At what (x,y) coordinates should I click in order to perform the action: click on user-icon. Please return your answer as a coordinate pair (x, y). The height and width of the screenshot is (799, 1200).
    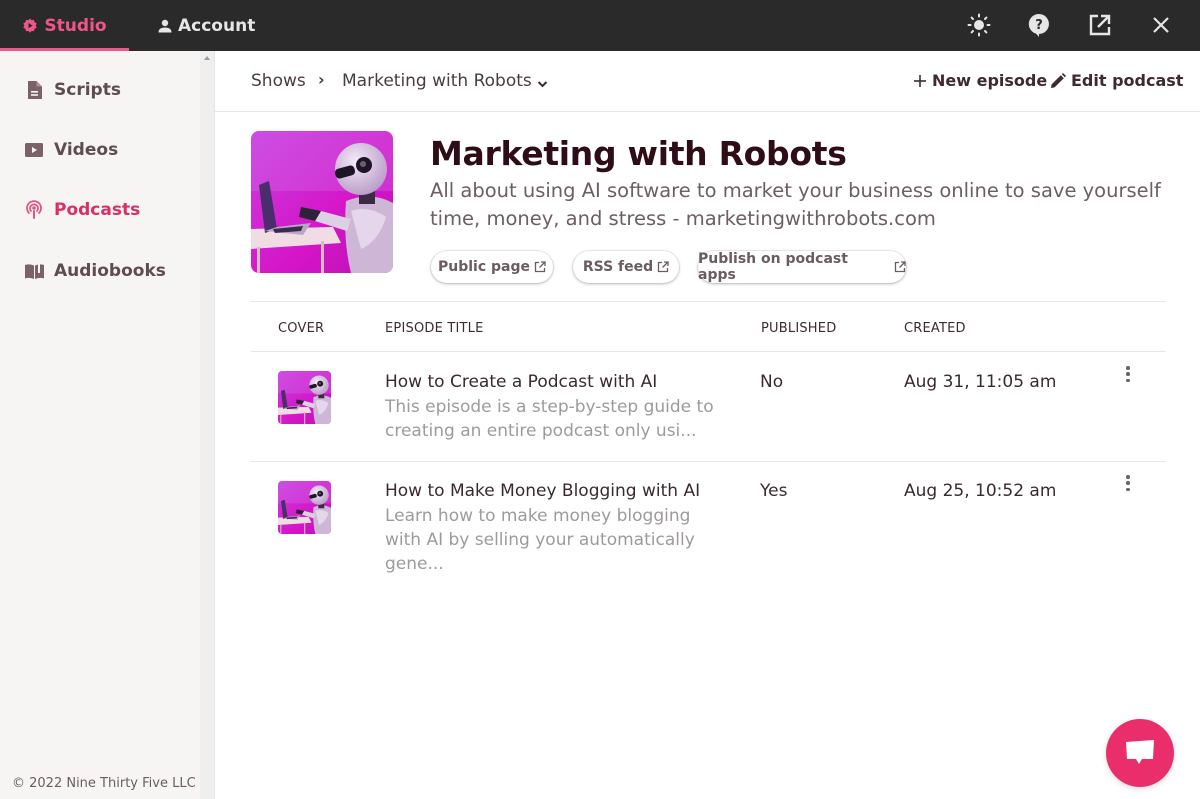
    Looking at the image, I should click on (165, 25).